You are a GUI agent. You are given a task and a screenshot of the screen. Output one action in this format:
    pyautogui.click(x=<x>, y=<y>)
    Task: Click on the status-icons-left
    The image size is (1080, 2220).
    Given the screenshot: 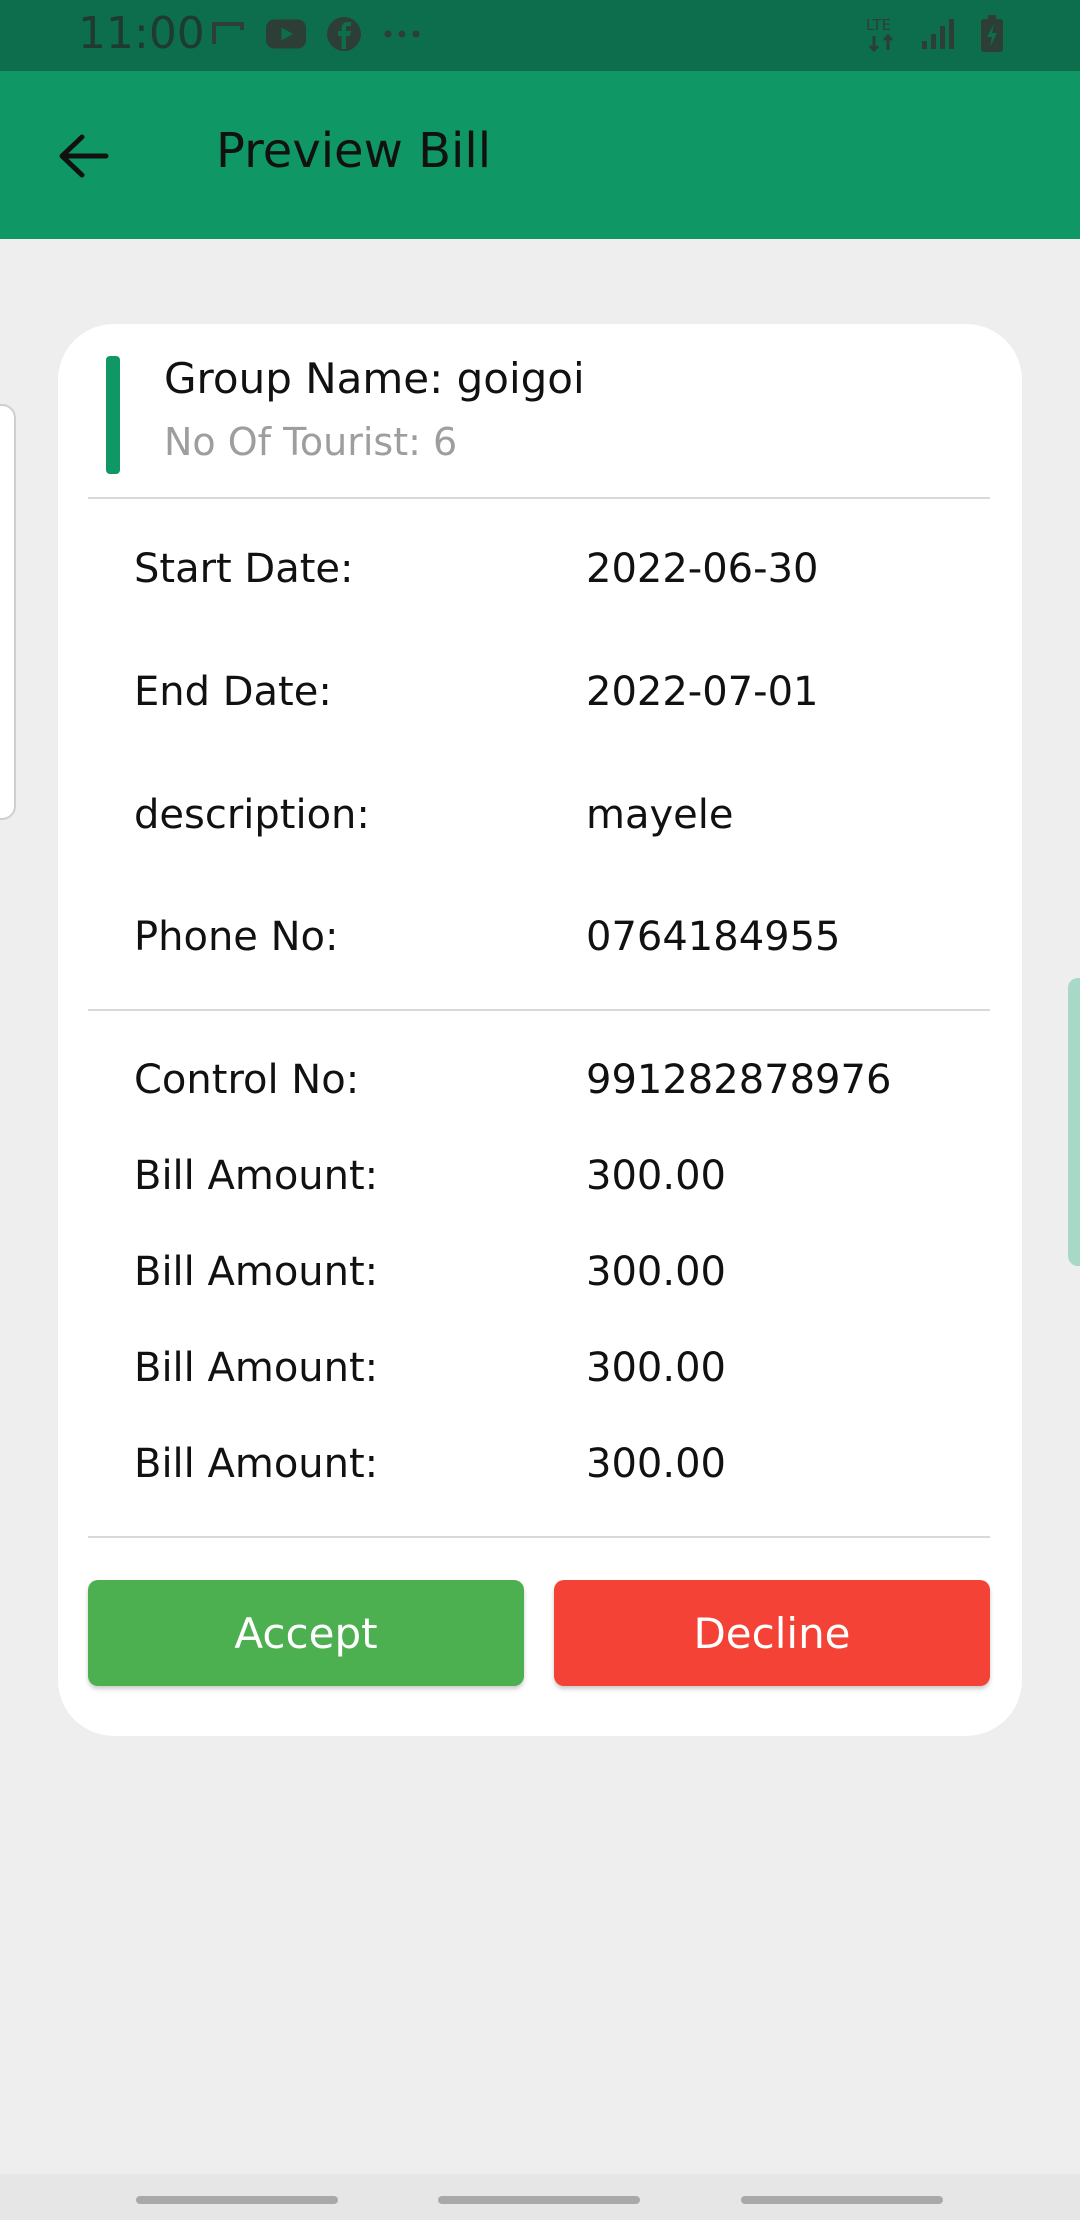 What is the action you would take?
    pyautogui.click(x=315, y=34)
    